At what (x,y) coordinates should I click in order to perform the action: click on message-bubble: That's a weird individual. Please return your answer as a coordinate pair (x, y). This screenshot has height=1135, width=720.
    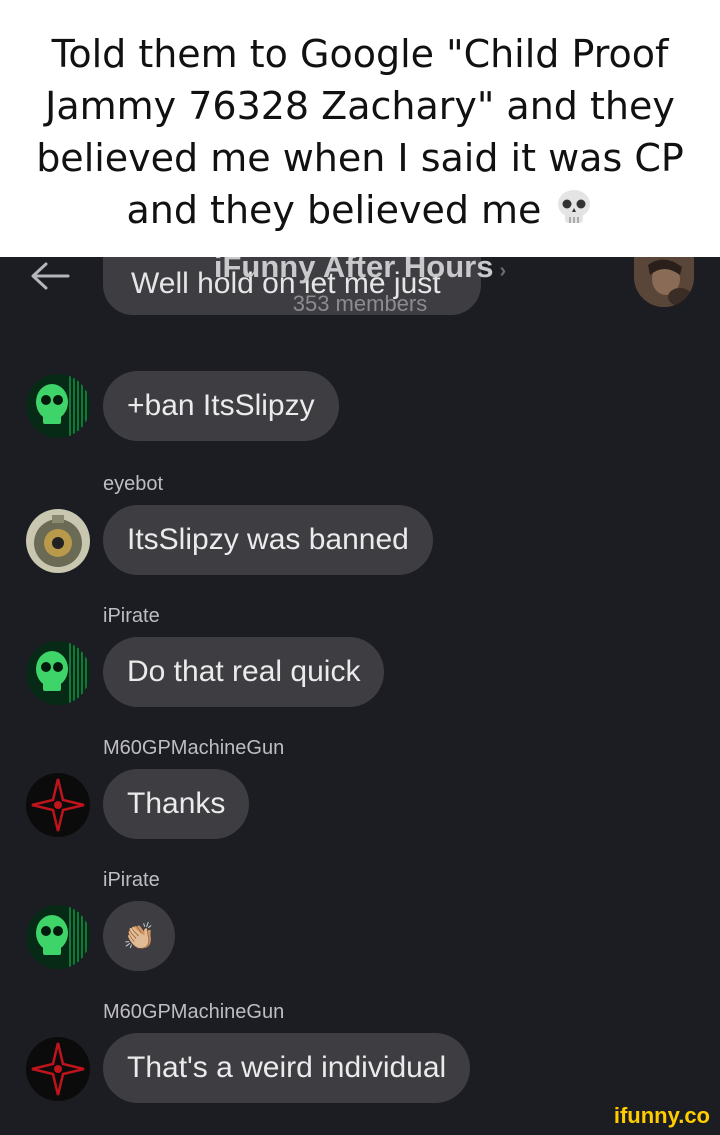
    Looking at the image, I should click on (287, 1068).